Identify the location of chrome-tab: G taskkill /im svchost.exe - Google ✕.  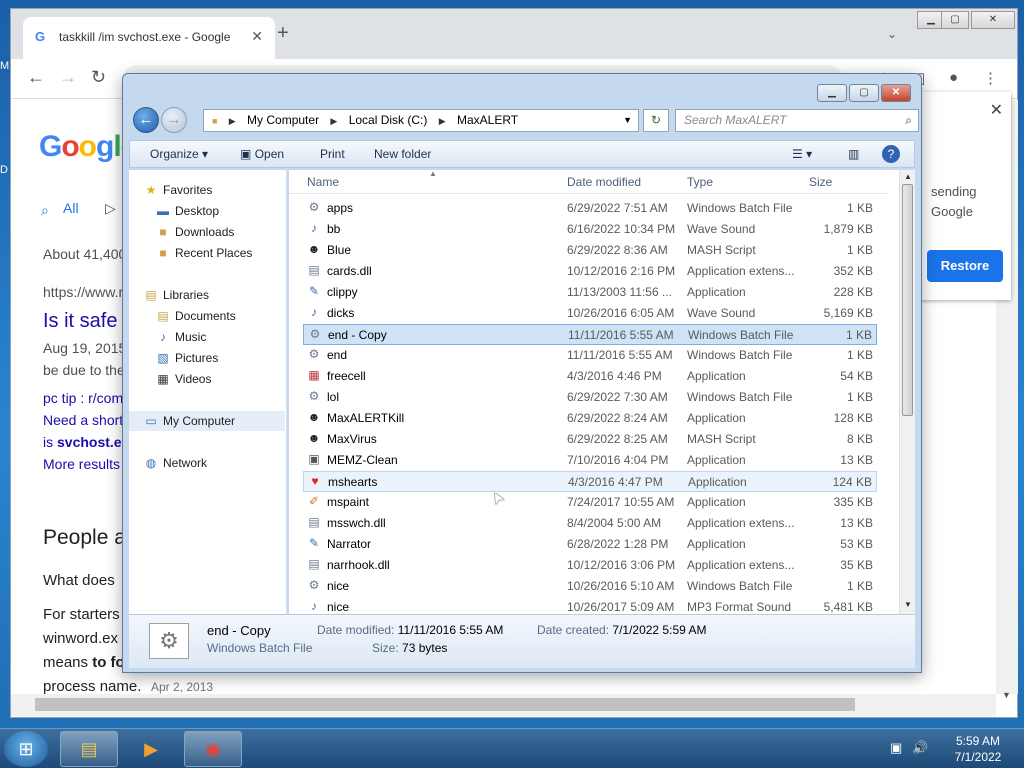
(149, 38).